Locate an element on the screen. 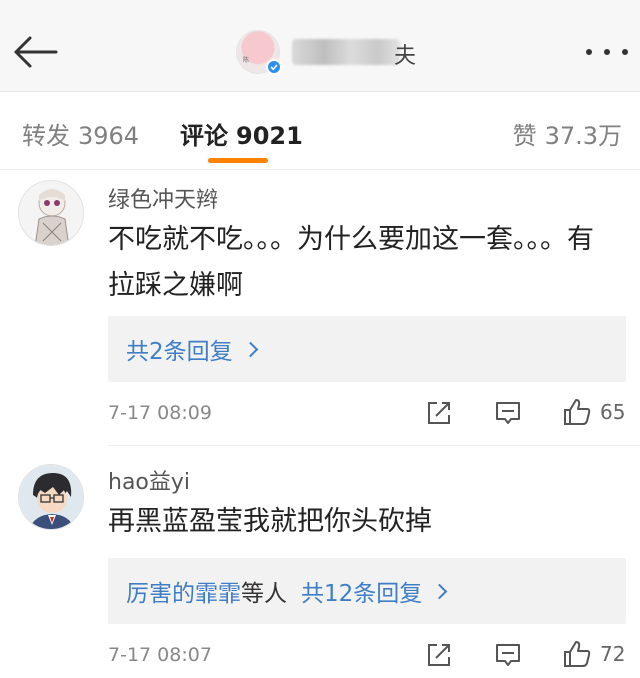  back-button is located at coordinates (35, 52).